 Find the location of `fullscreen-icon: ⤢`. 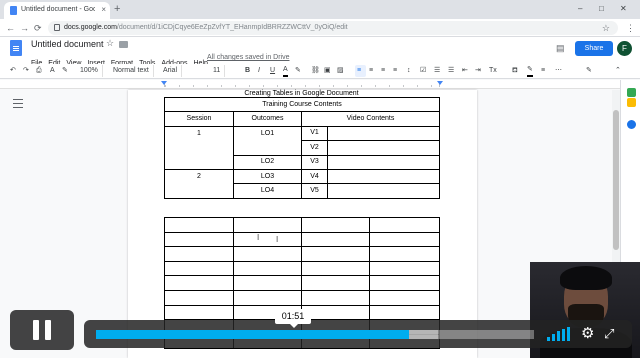

fullscreen-icon: ⤢ is located at coordinates (609, 334).